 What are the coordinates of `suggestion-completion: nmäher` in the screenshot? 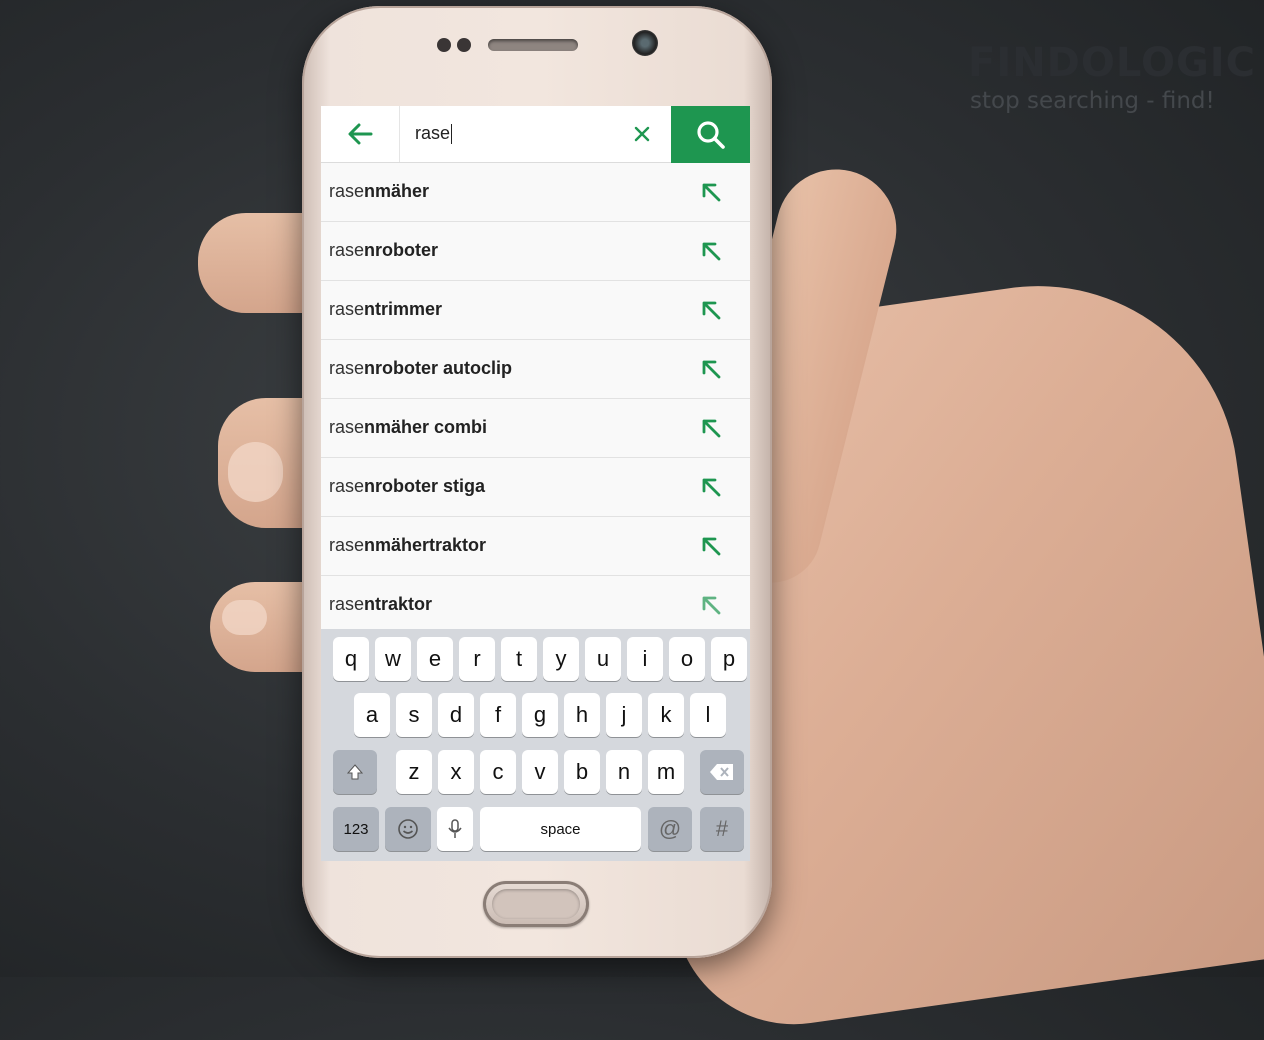 It's located at (397, 191).